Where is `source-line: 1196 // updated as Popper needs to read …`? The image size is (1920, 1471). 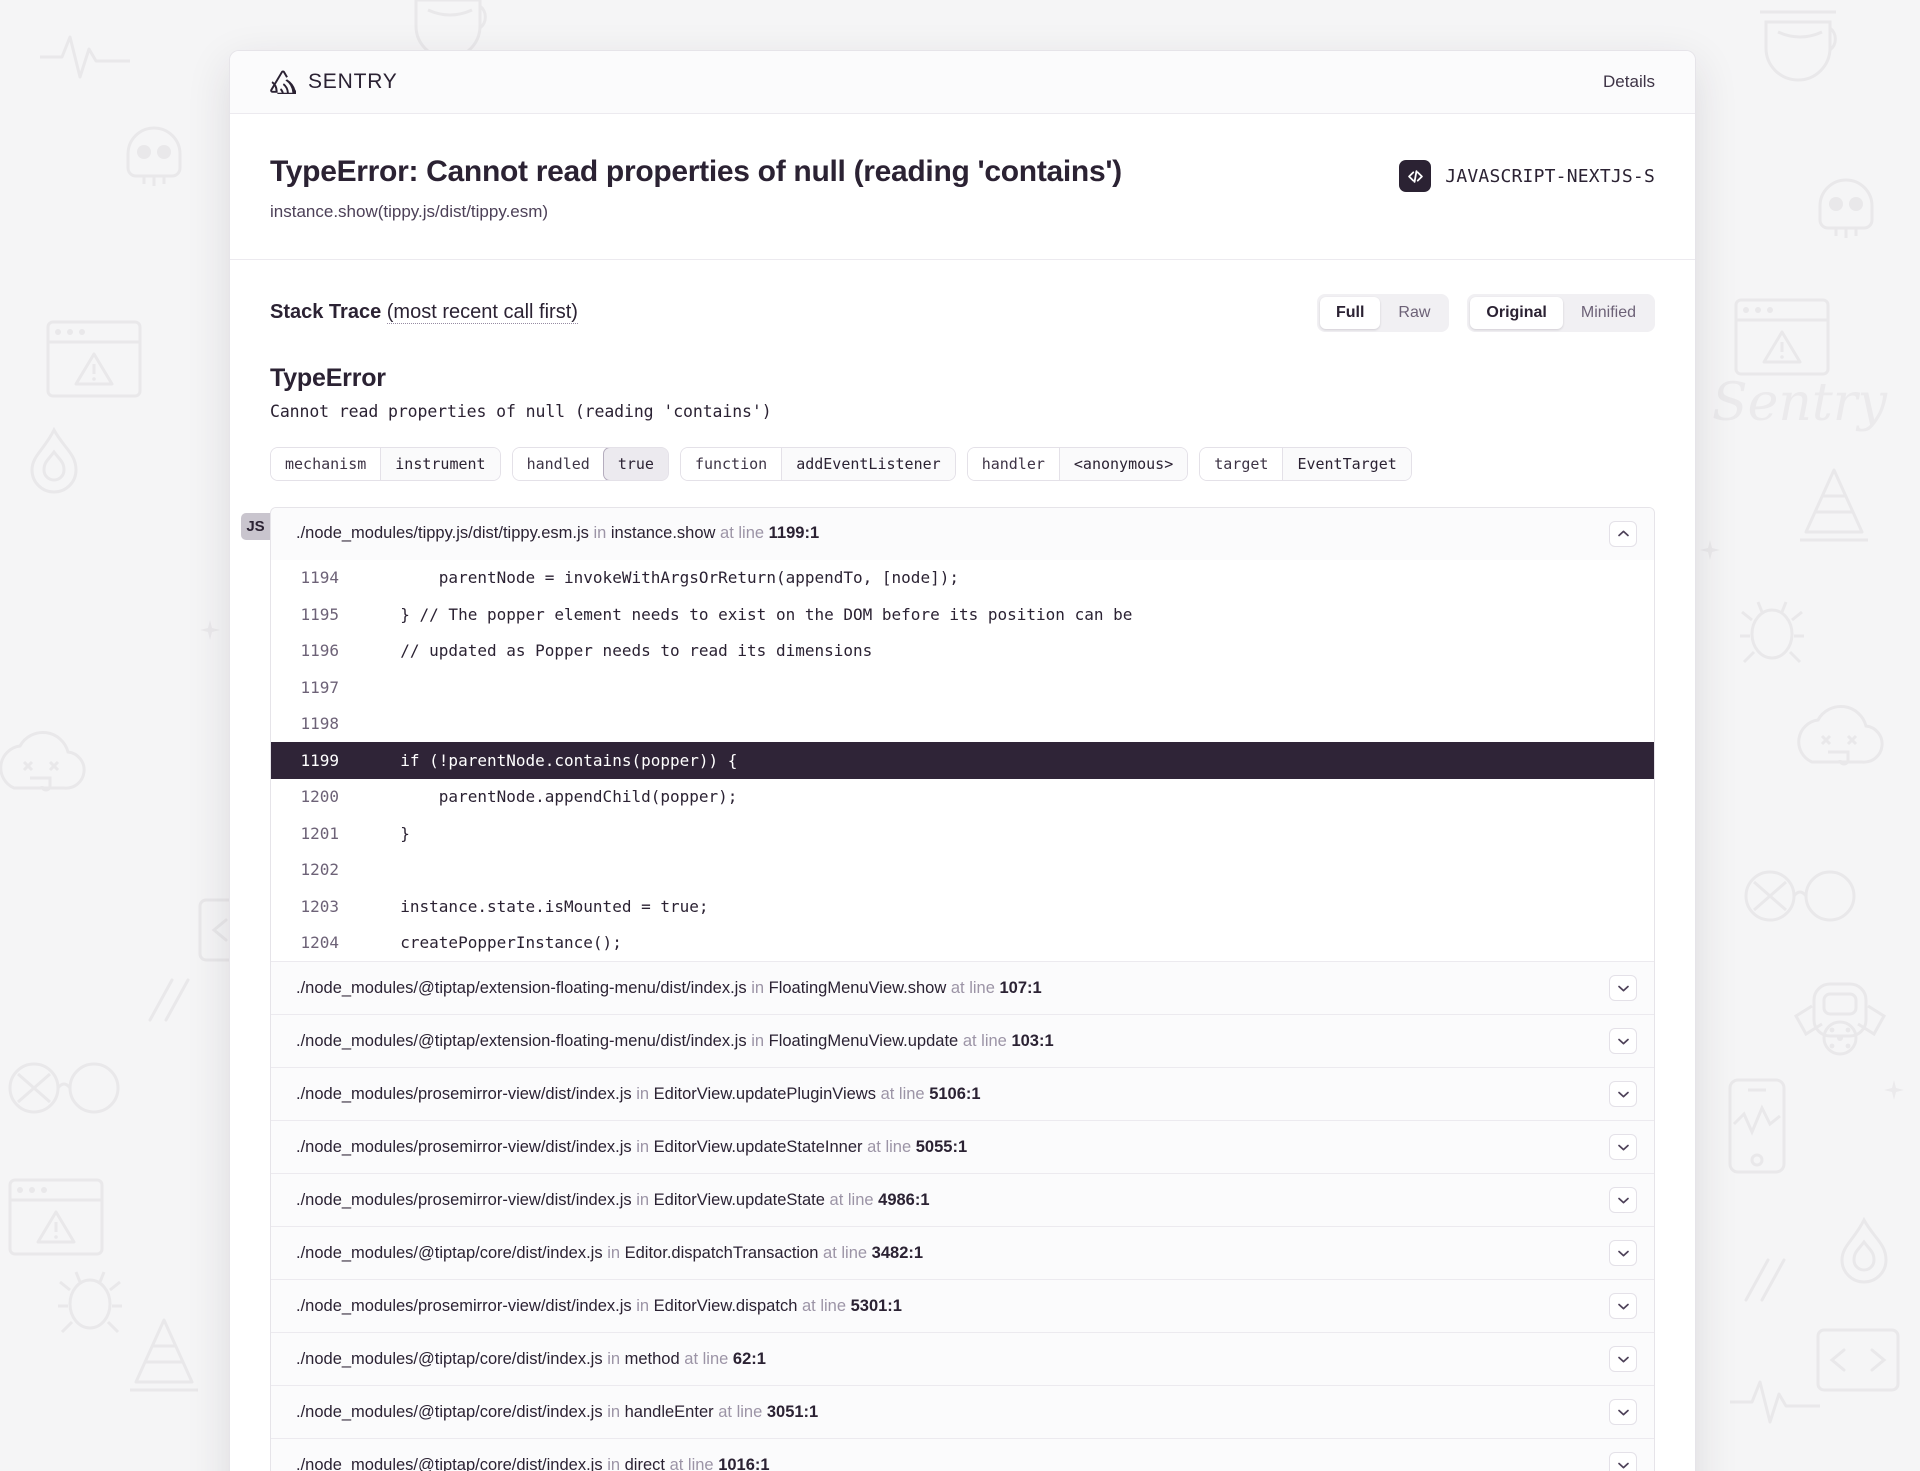 source-line: 1196 // updated as Popper needs to read … is located at coordinates (962, 651).